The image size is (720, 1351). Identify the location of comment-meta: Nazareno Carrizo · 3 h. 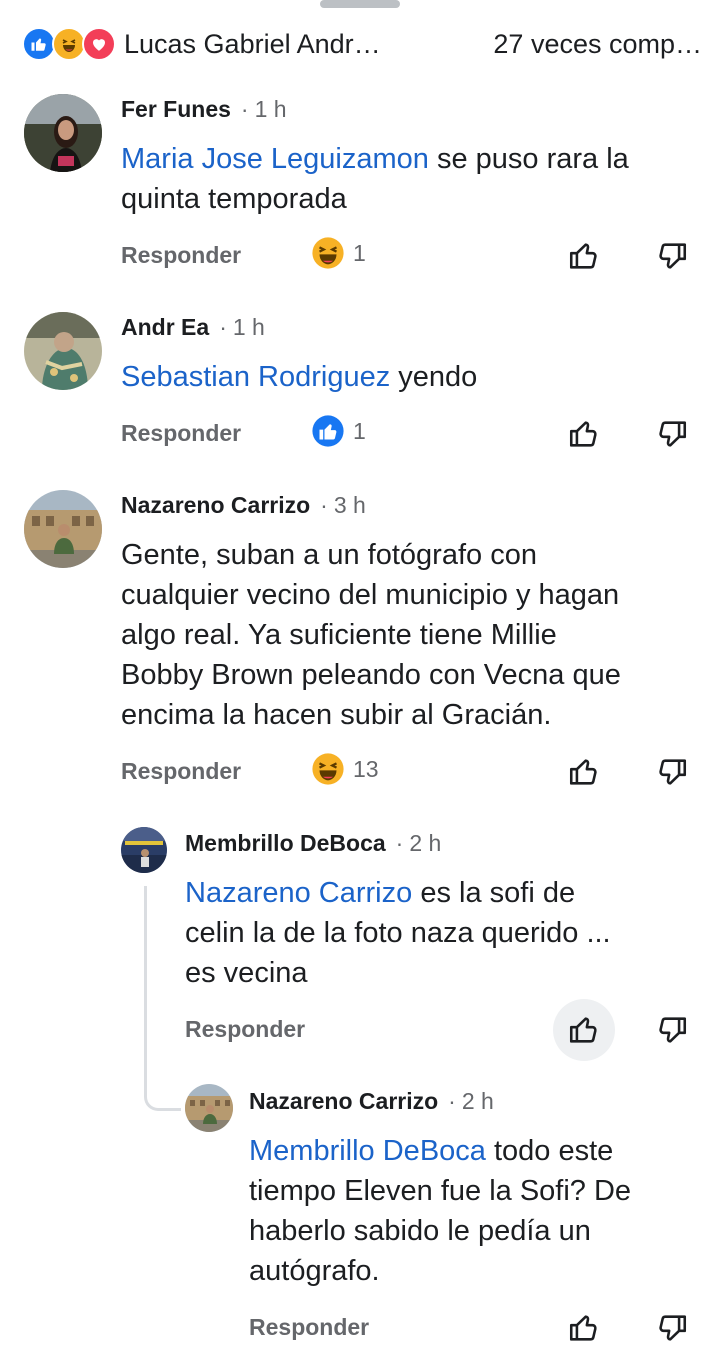
(243, 505).